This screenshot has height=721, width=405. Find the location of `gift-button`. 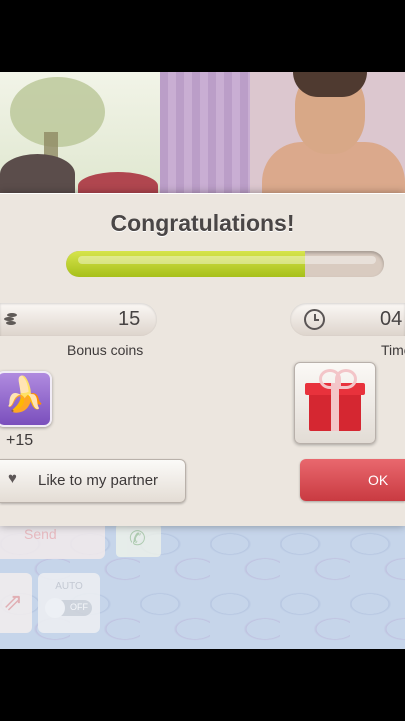

gift-button is located at coordinates (335, 403).